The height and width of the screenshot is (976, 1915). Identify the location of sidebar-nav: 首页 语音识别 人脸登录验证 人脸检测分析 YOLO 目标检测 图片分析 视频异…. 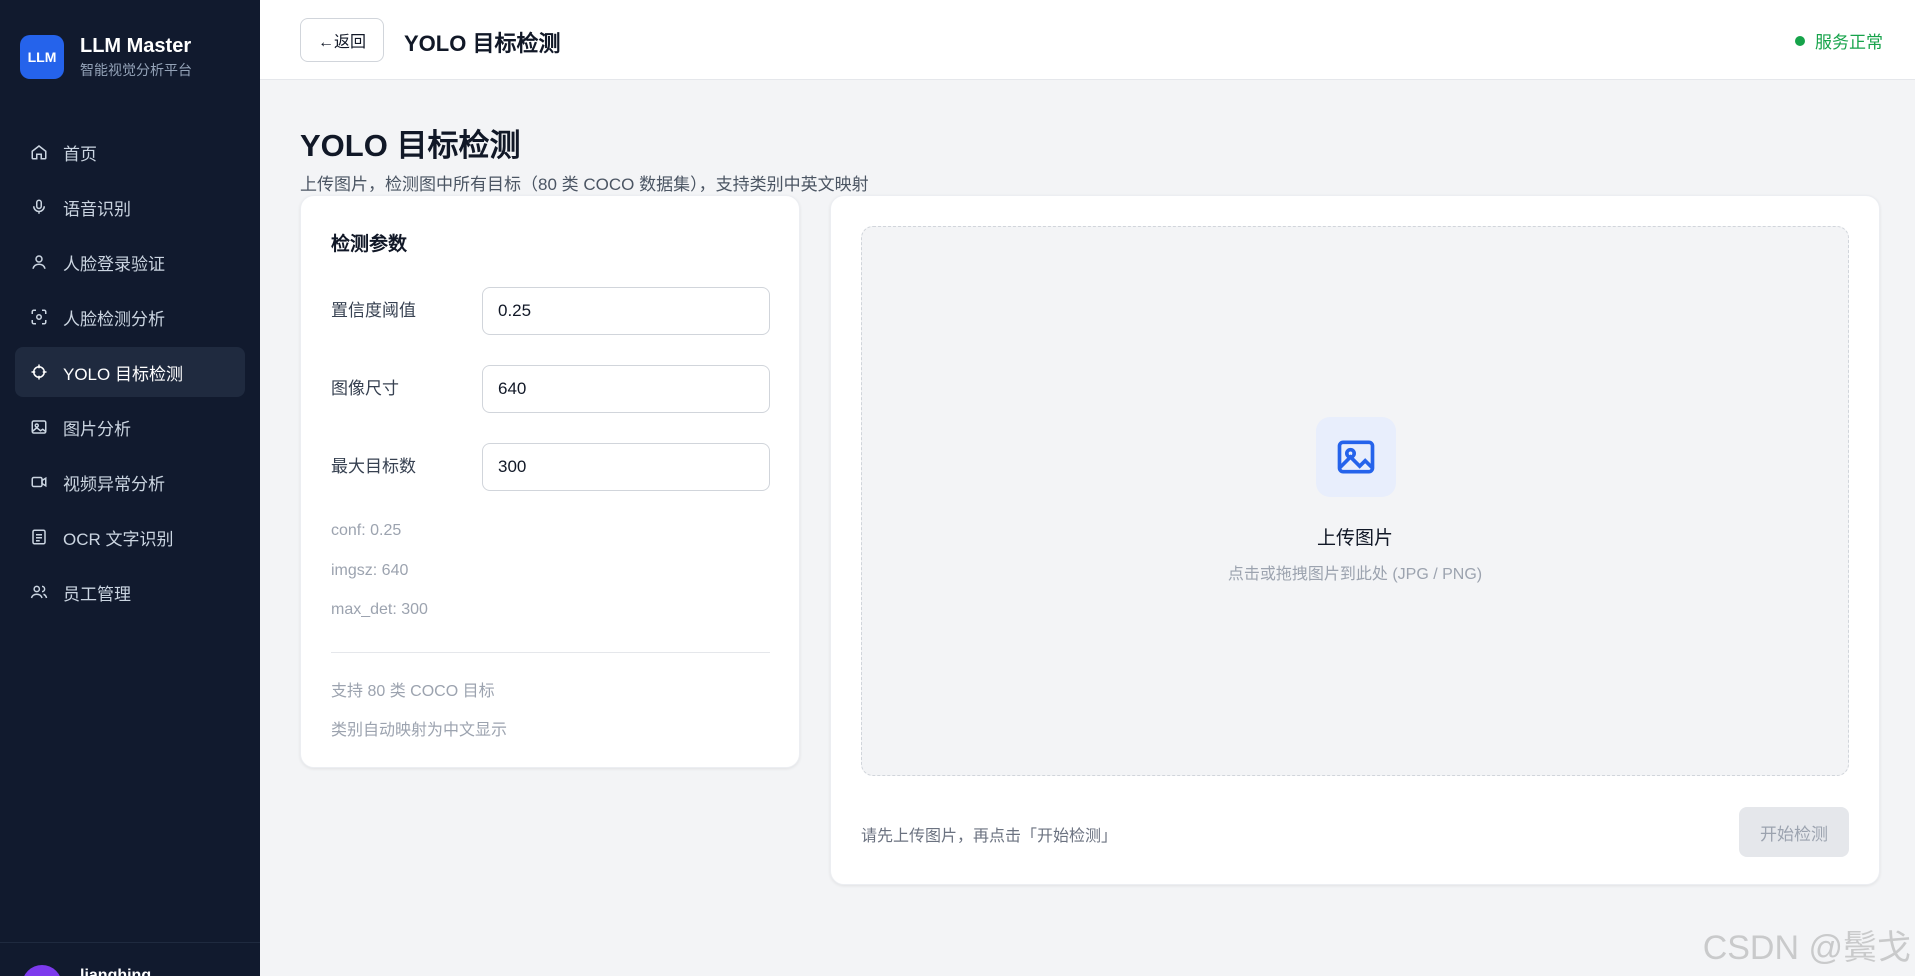
(130, 374).